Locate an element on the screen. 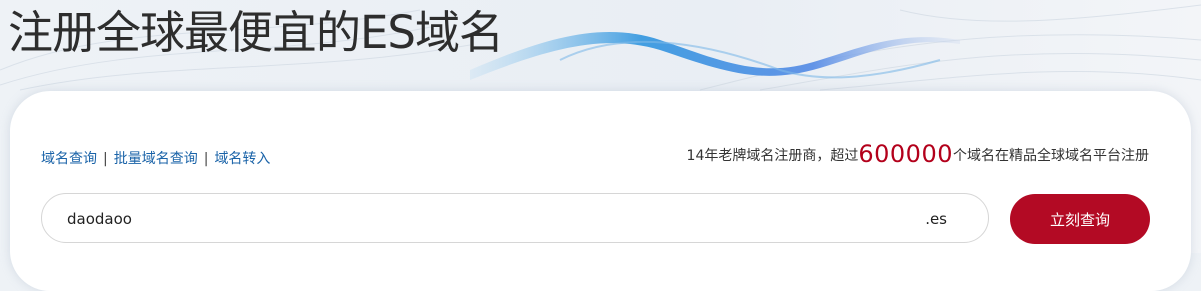 This screenshot has height=291, width=1201. search-type-links: 域名查询 | 批量域名查询 | 域名转入 is located at coordinates (155, 158).